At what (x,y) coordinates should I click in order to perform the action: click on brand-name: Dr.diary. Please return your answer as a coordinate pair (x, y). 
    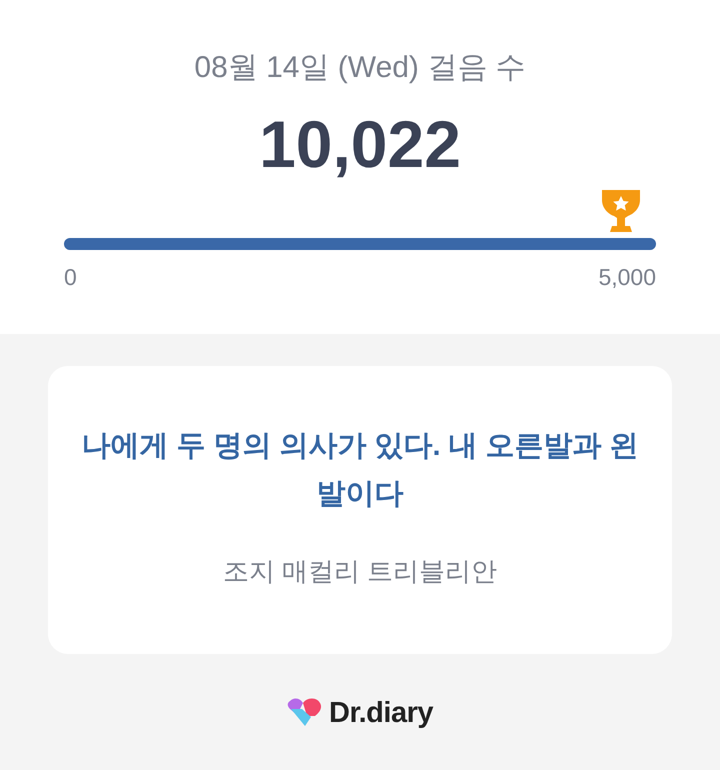
    Looking at the image, I should click on (381, 713).